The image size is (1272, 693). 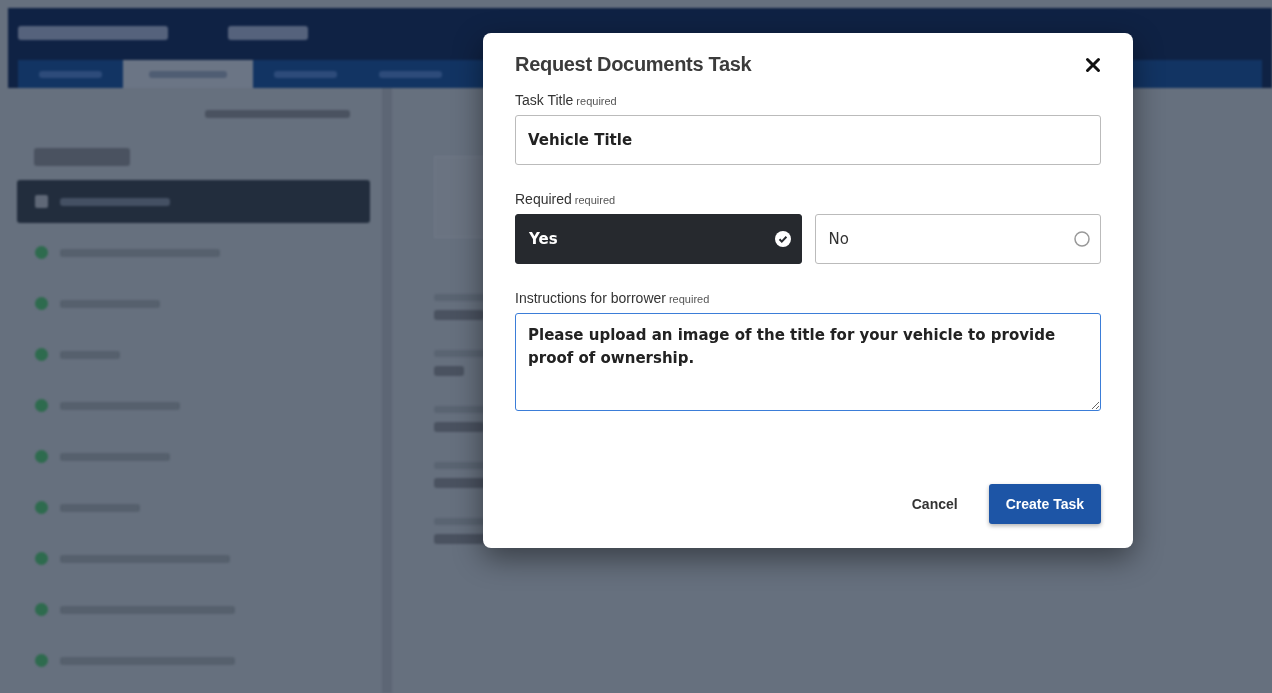 What do you see at coordinates (566, 100) in the screenshot?
I see `field-label: Task Title required` at bounding box center [566, 100].